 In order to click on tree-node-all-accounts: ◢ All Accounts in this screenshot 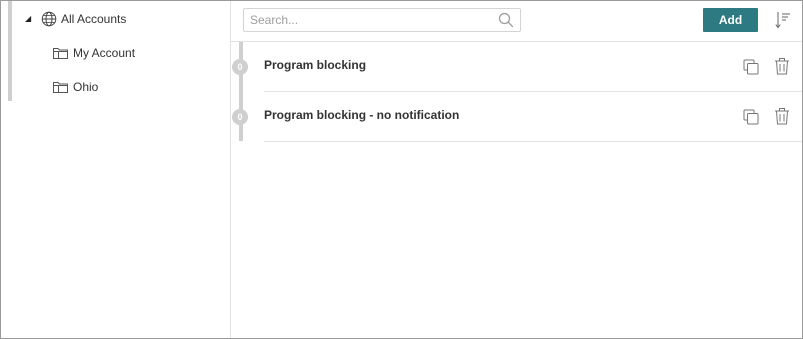, I will do `click(75, 19)`.